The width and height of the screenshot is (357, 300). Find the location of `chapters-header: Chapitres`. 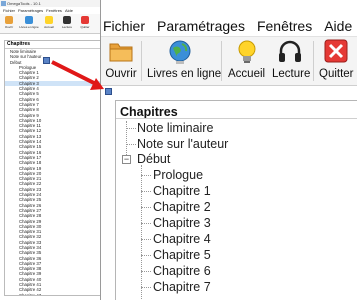

chapters-header: Chapitres is located at coordinates (149, 112).